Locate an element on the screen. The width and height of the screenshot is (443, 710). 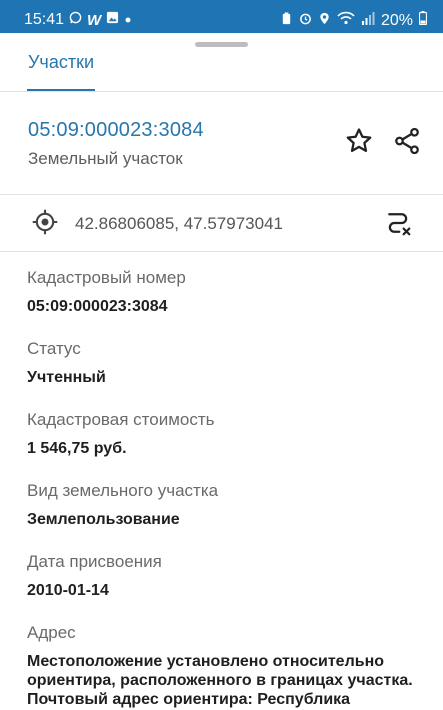
field-label: Кадастровая стоимость is located at coordinates (121, 419).